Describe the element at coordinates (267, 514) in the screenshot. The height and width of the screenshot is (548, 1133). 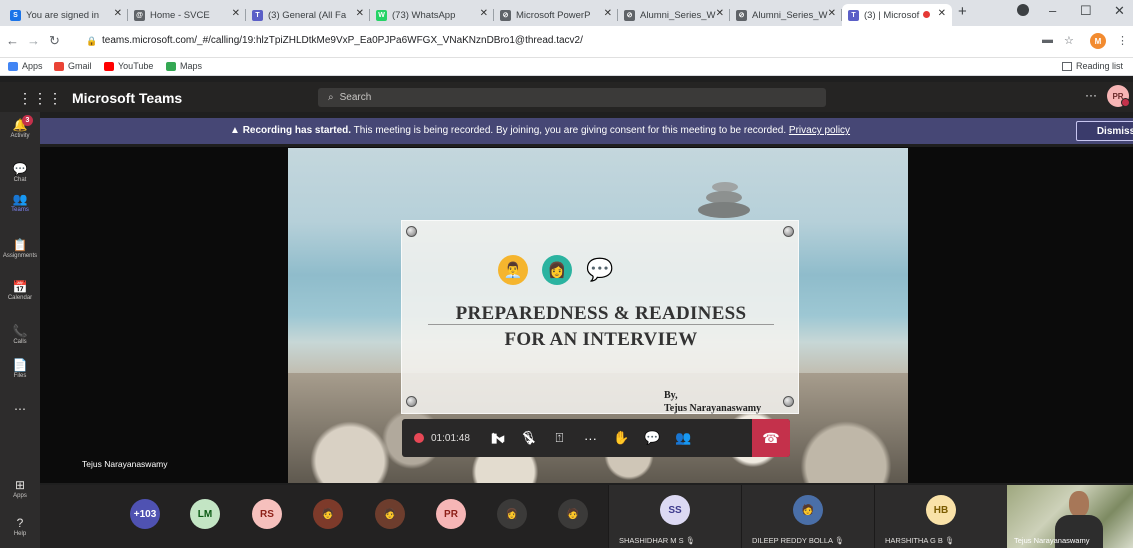
I see `participant-avatar: RS` at that location.